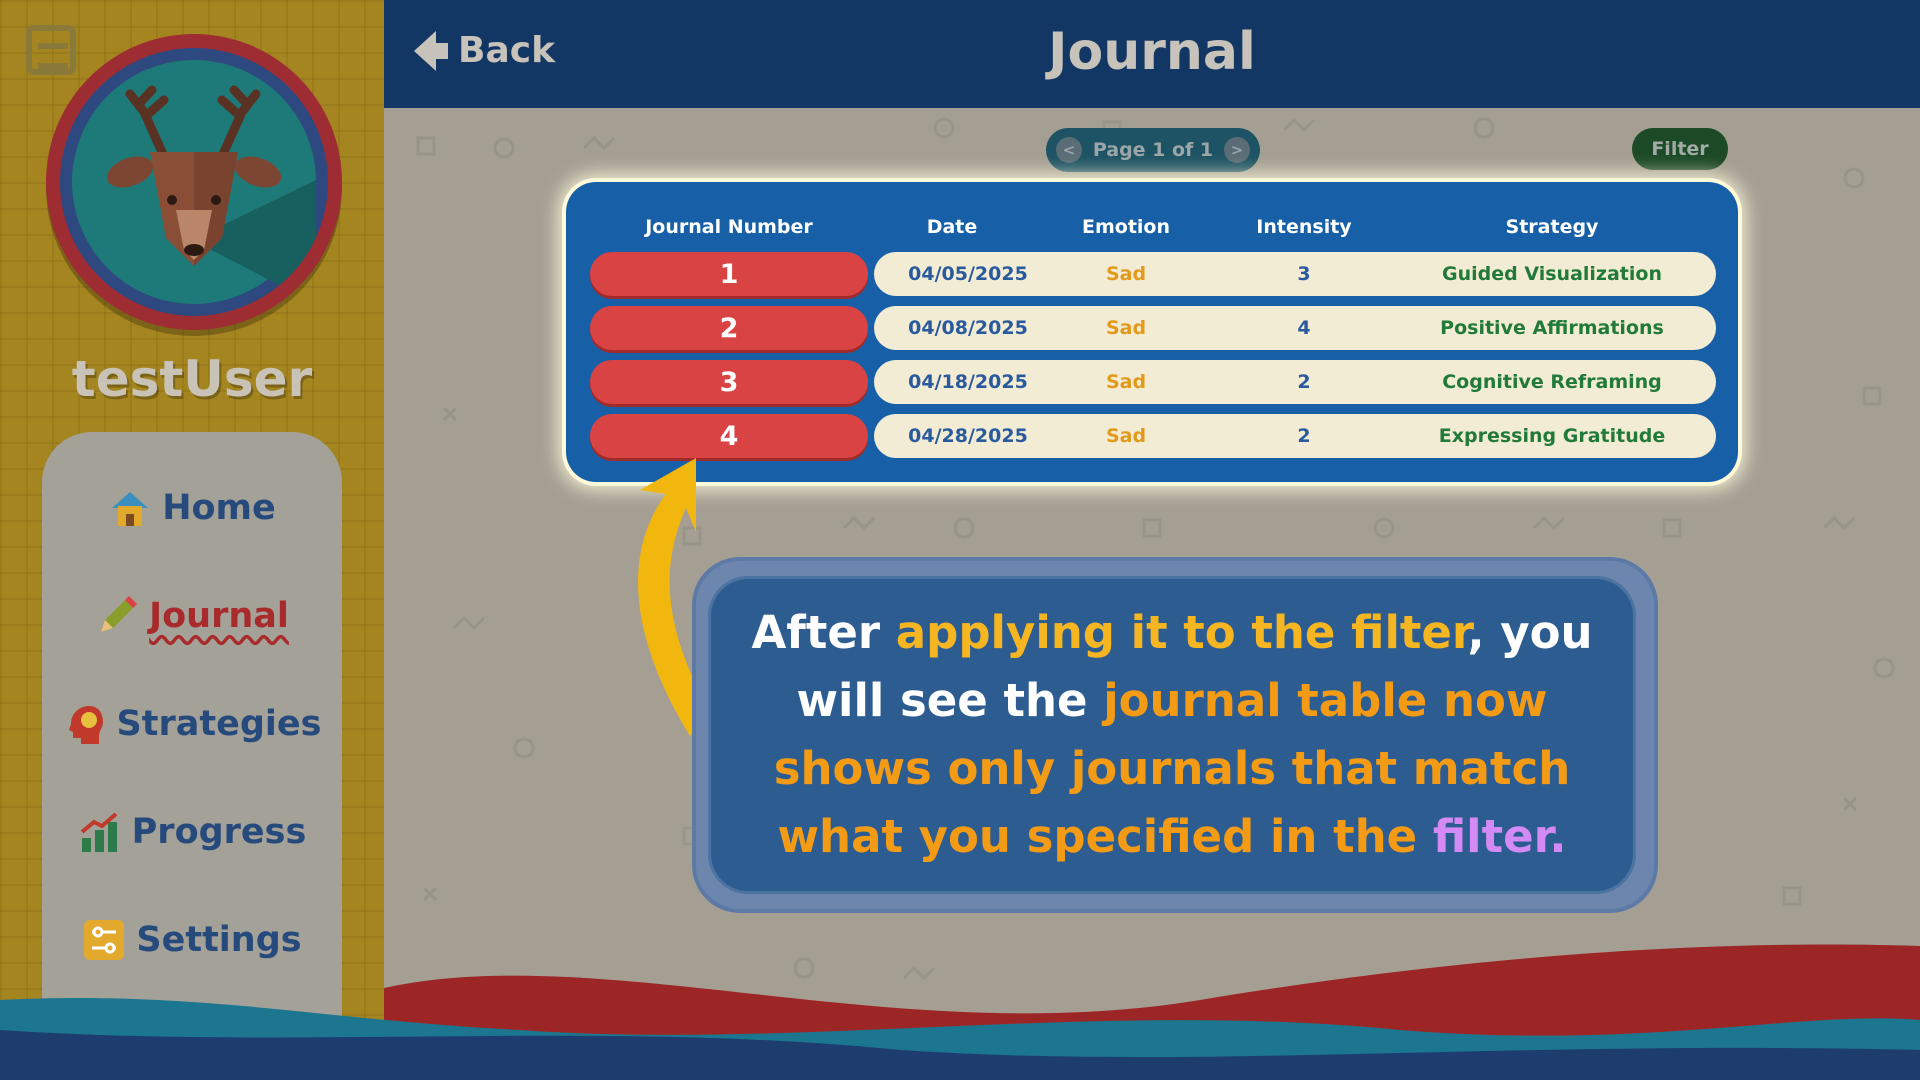 The image size is (1920, 1080). Describe the element at coordinates (1499, 836) in the screenshot. I see `callout-highlight-filter-word: filter.` at that location.